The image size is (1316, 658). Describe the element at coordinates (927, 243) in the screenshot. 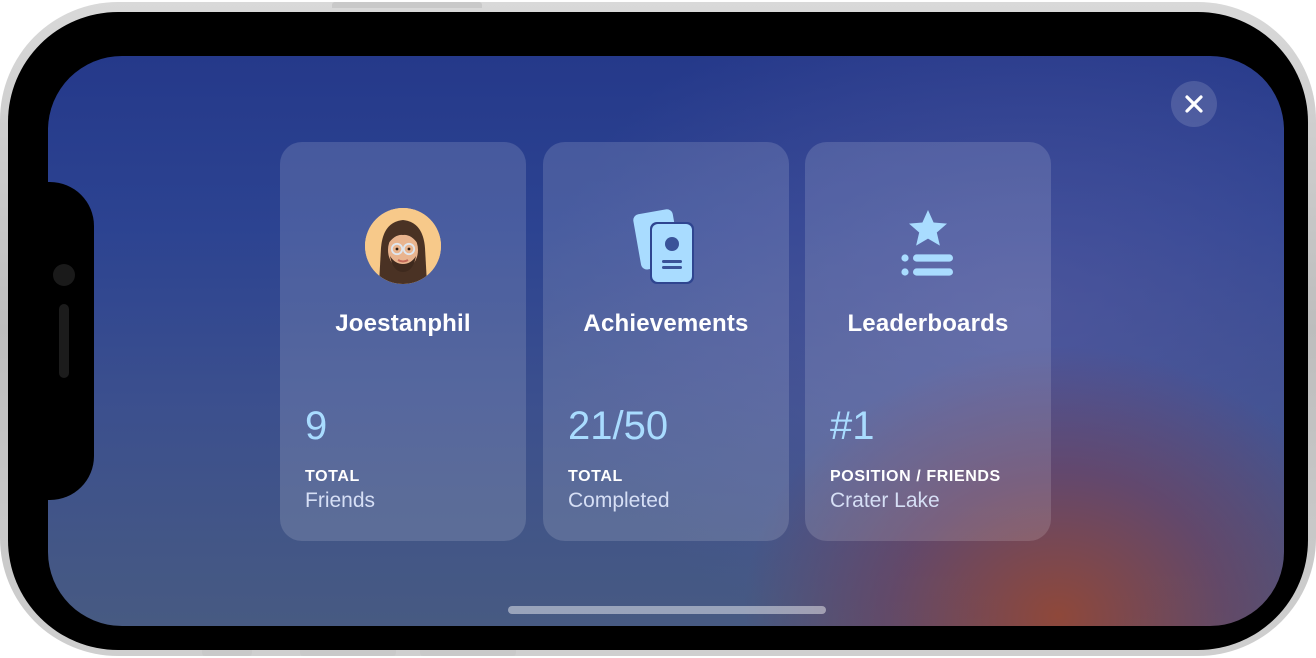

I see `leaderboard-icon` at that location.